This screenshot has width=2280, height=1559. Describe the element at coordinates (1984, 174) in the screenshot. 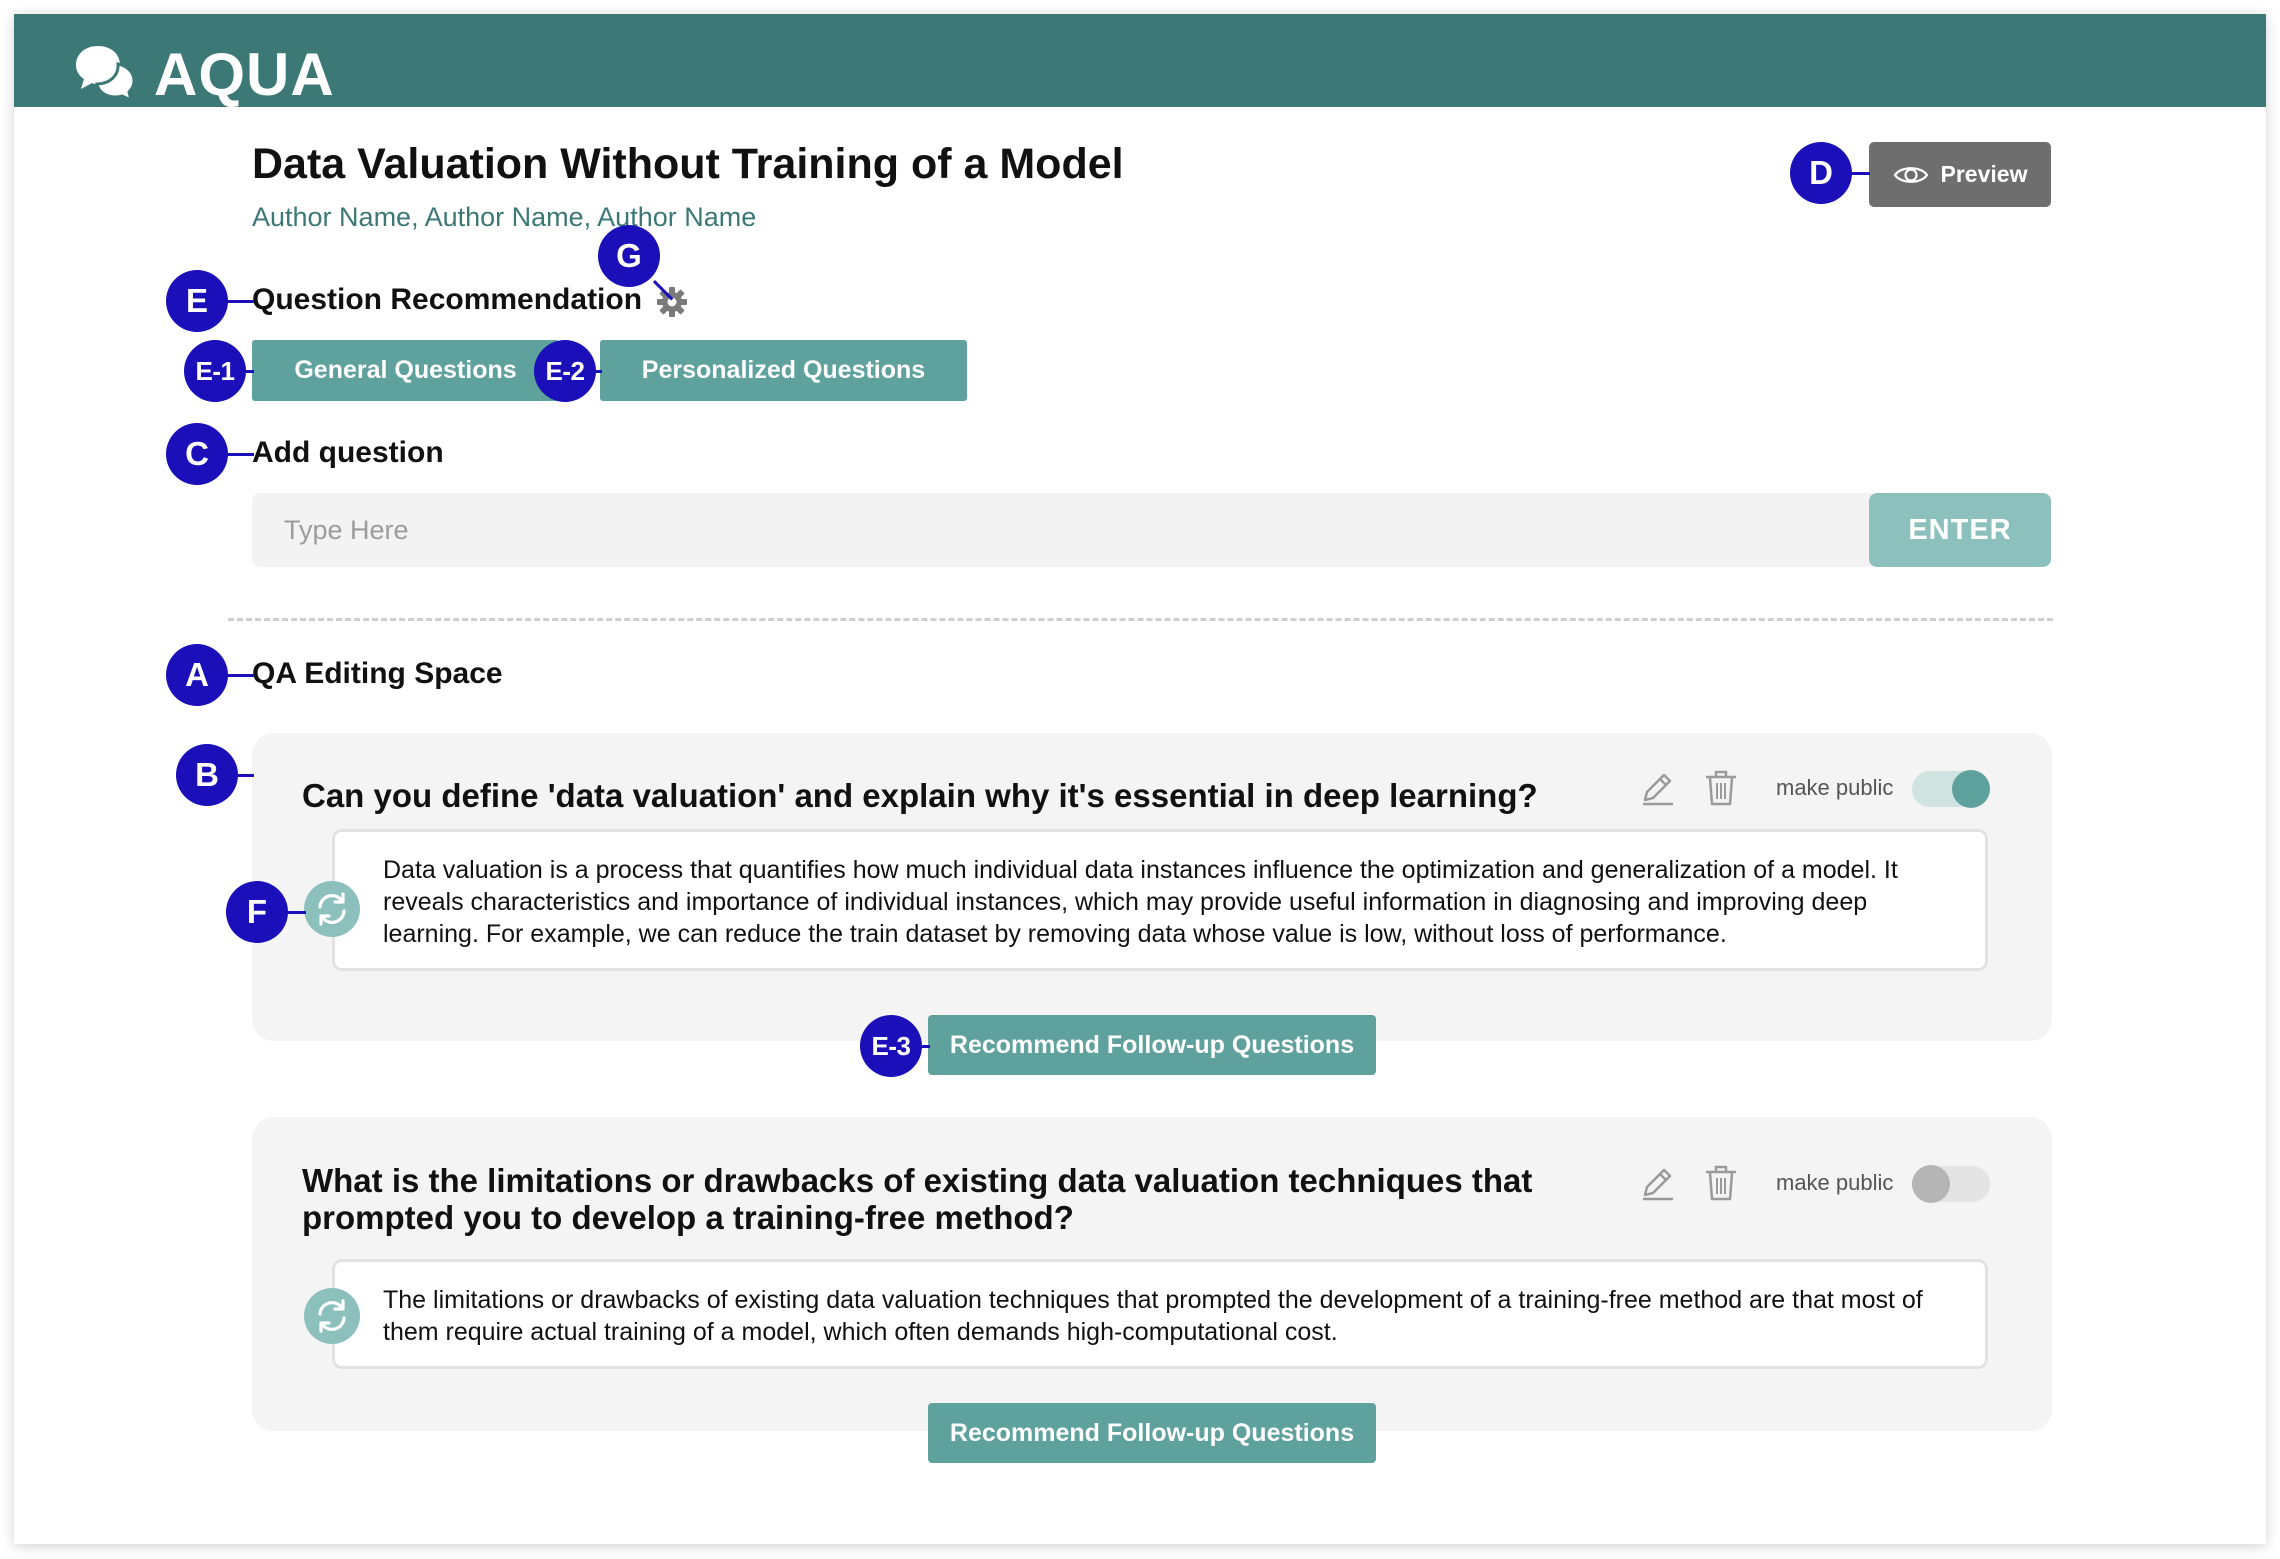

I see `preview-label: Preview` at that location.